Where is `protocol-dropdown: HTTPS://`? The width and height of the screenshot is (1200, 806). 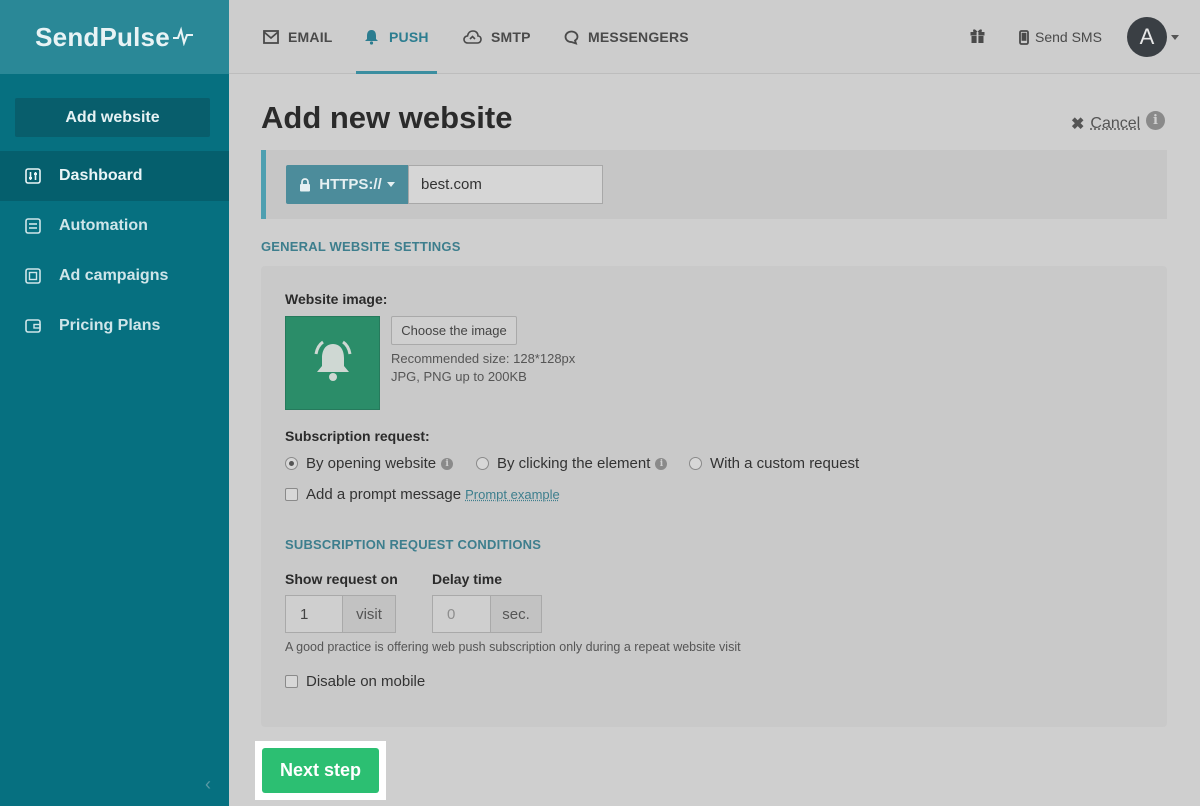 protocol-dropdown: HTTPS:// is located at coordinates (347, 184).